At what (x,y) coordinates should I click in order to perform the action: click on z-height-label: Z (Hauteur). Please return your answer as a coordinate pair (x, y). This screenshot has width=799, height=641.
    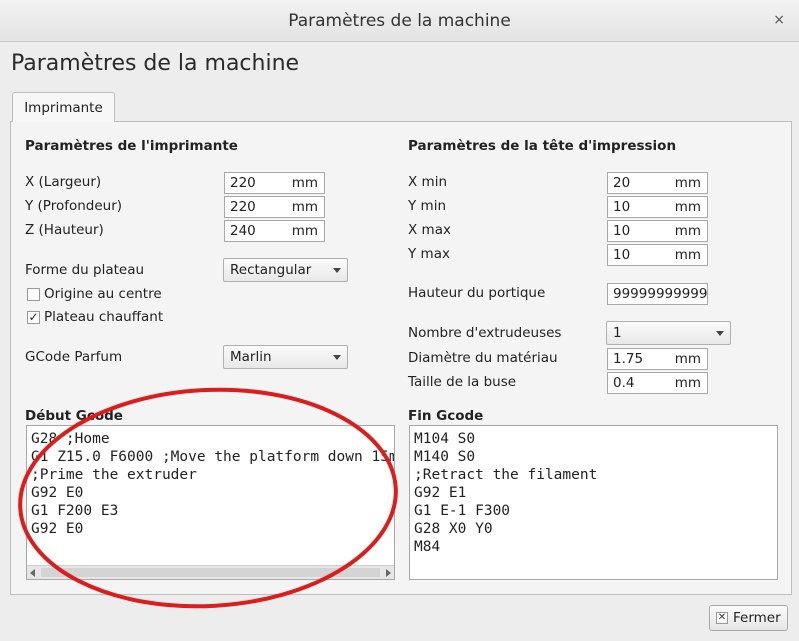
    Looking at the image, I should click on (64, 230).